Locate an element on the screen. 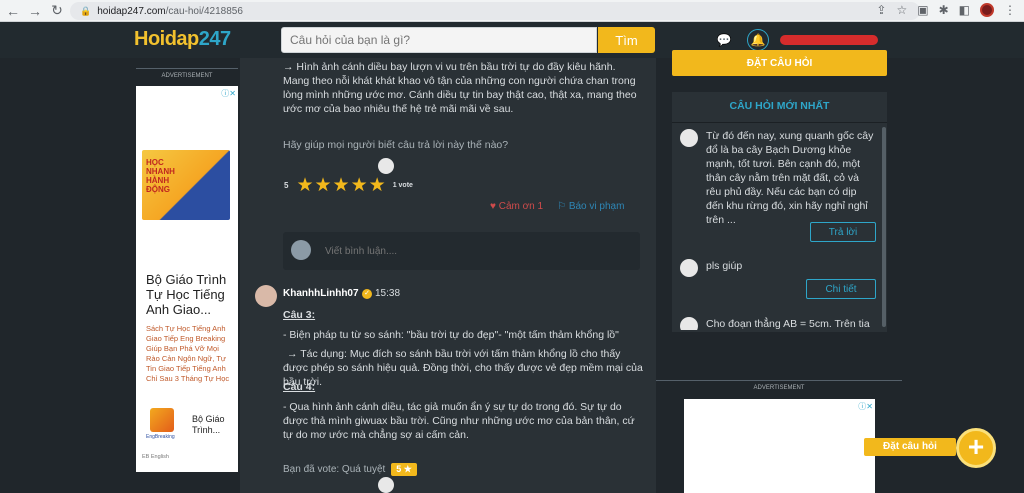 This screenshot has width=1024, height=493. star-icon-3: ★ is located at coordinates (341, 185).